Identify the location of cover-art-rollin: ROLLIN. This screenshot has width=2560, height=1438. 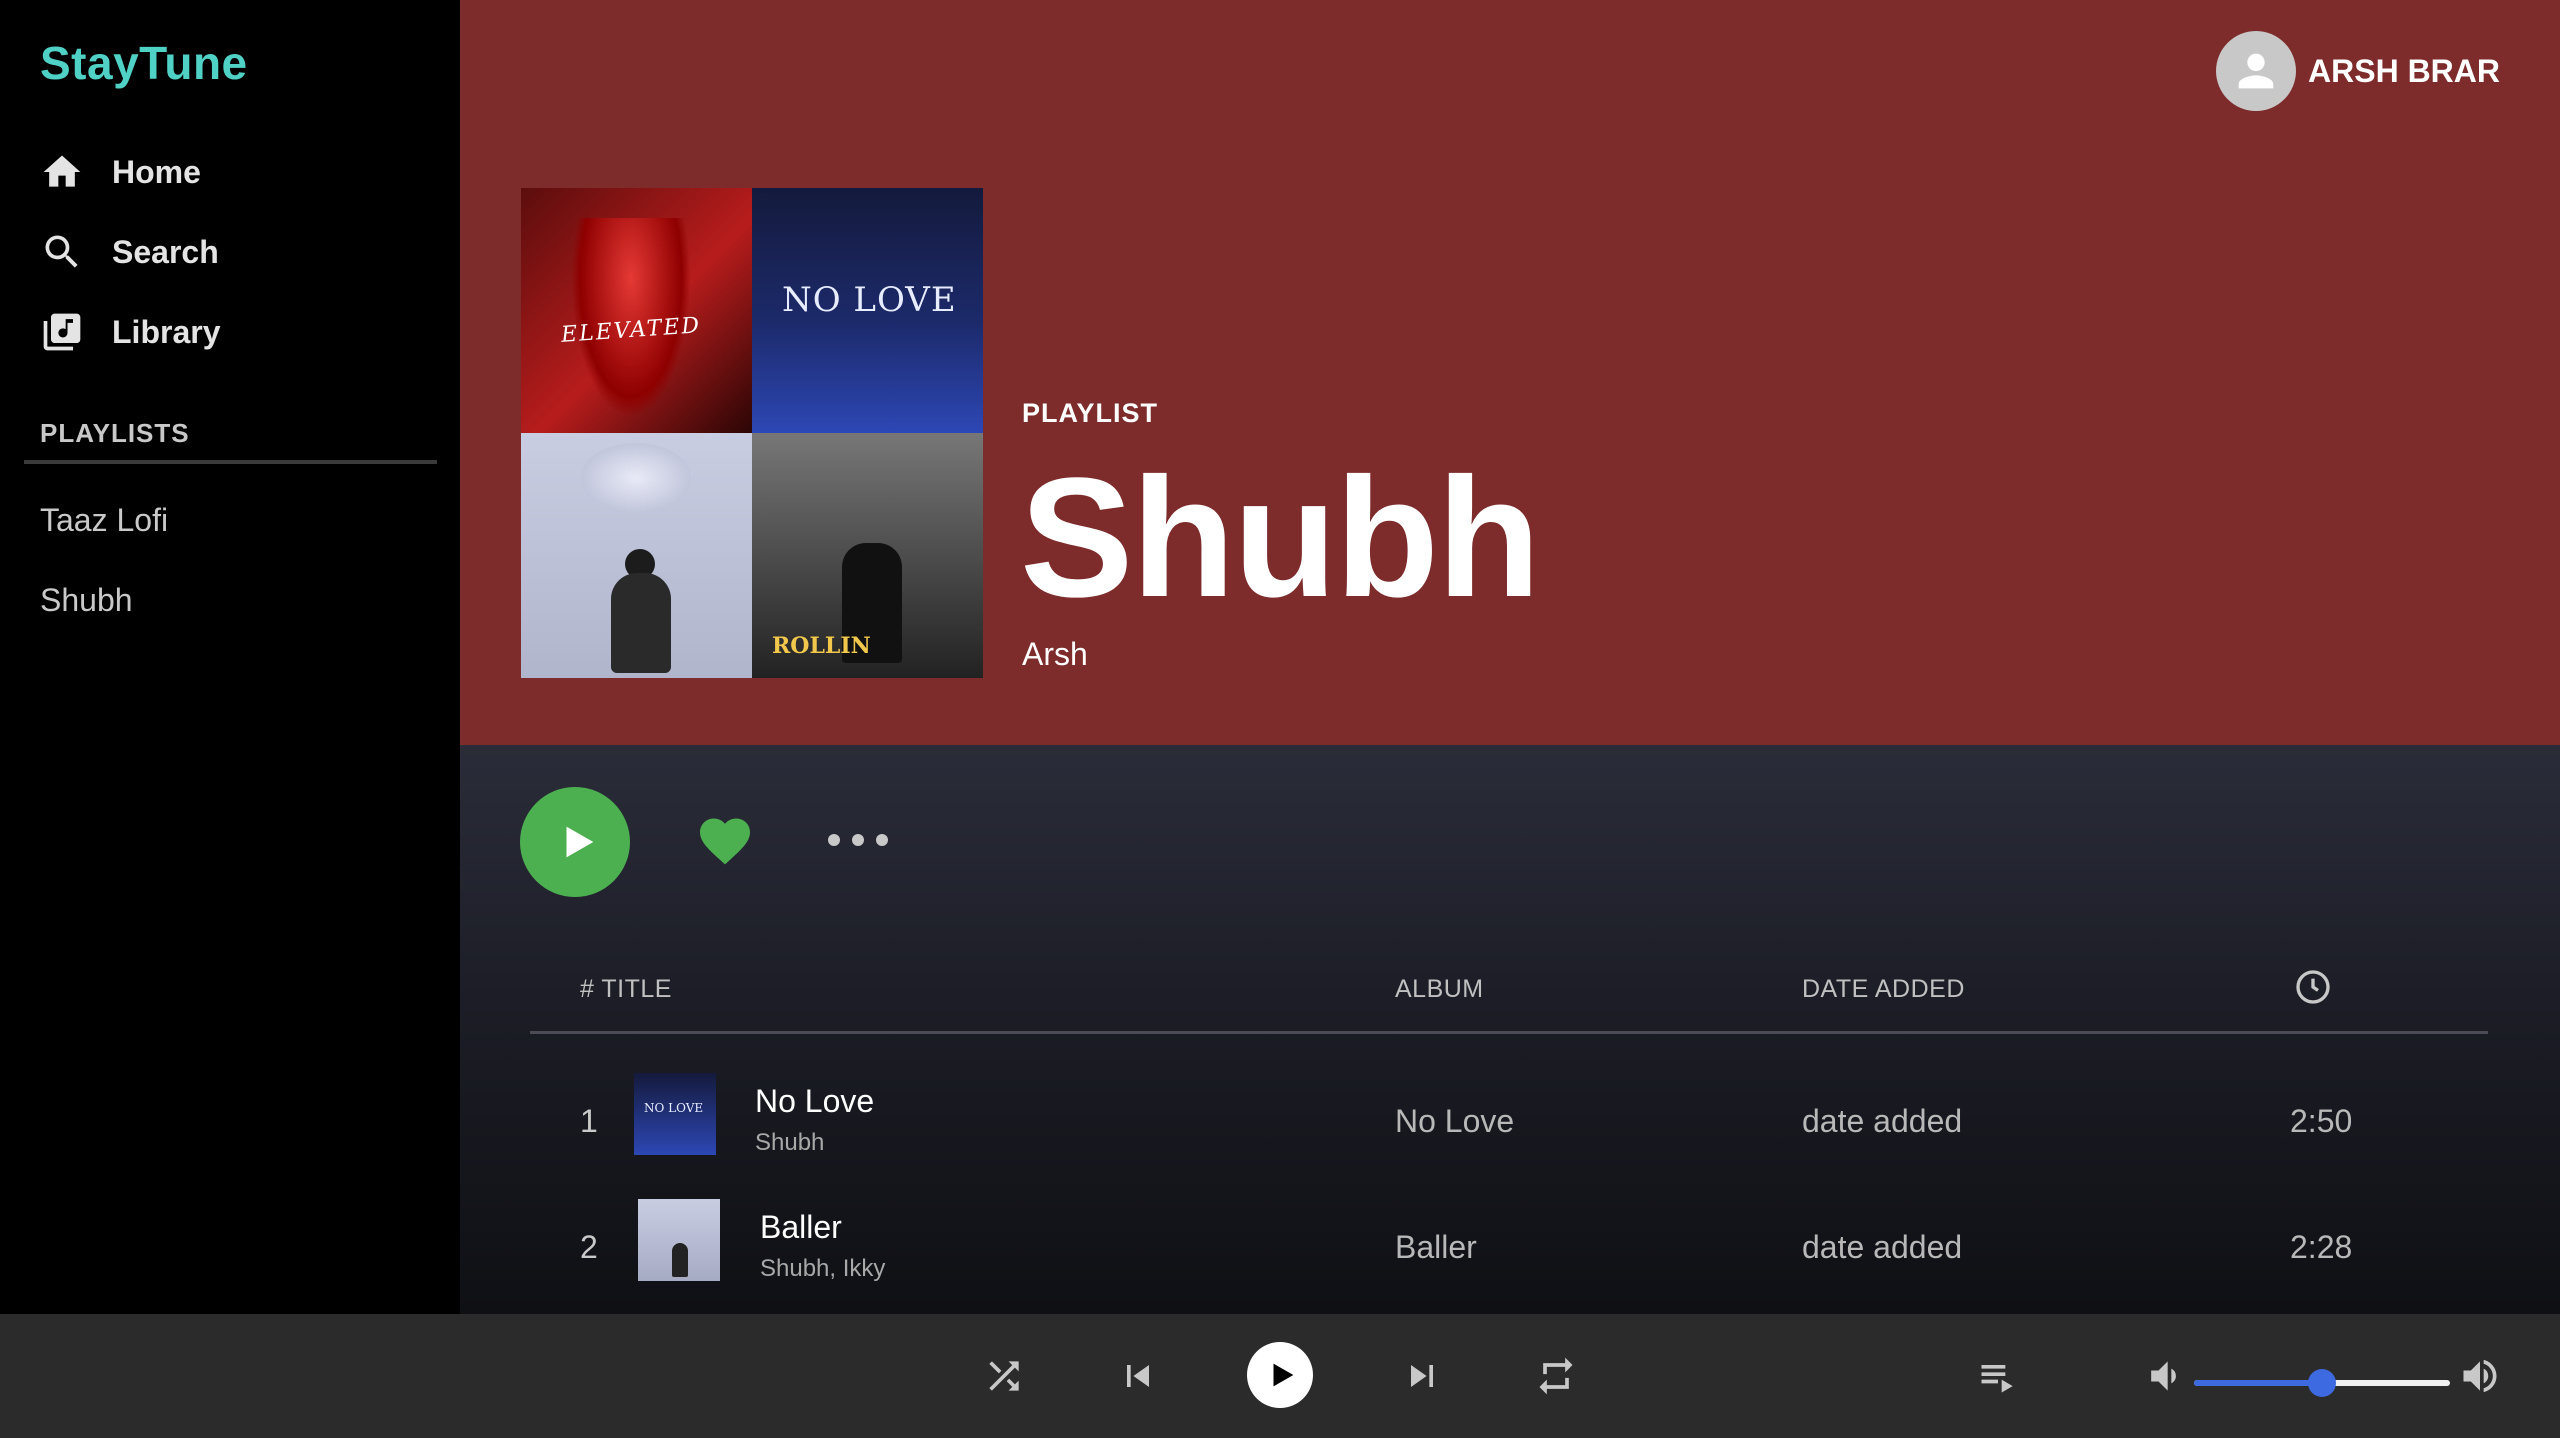
(867, 555).